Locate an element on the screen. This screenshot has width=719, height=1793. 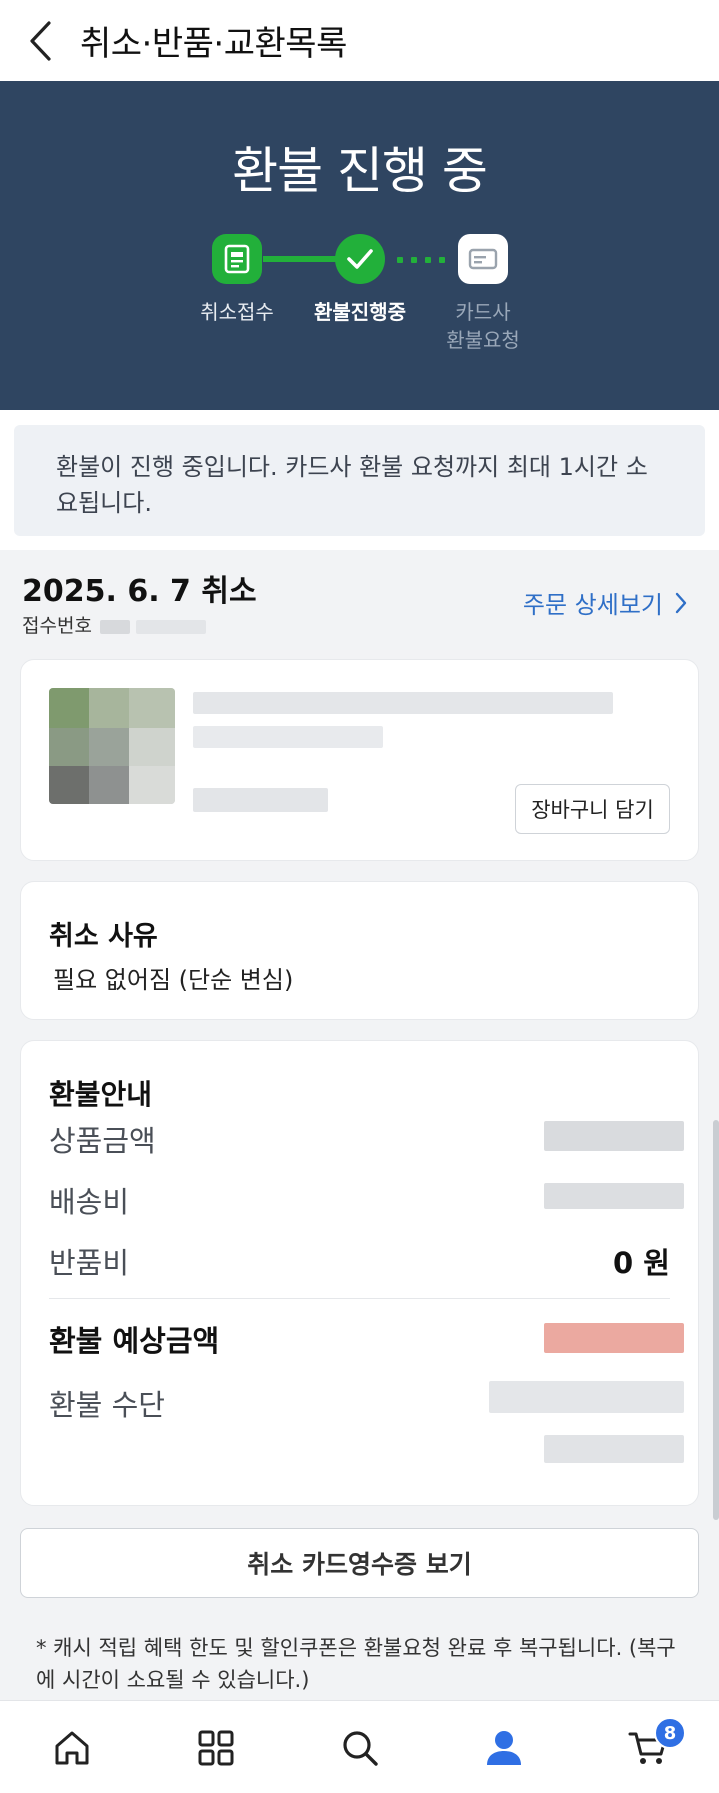
refund-method-label: 환불 수단 is located at coordinates (107, 1405).